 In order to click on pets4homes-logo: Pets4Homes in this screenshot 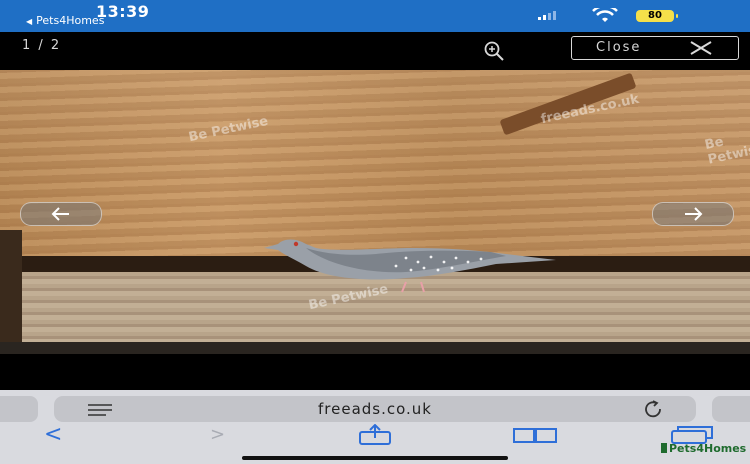, I will do `click(703, 448)`.